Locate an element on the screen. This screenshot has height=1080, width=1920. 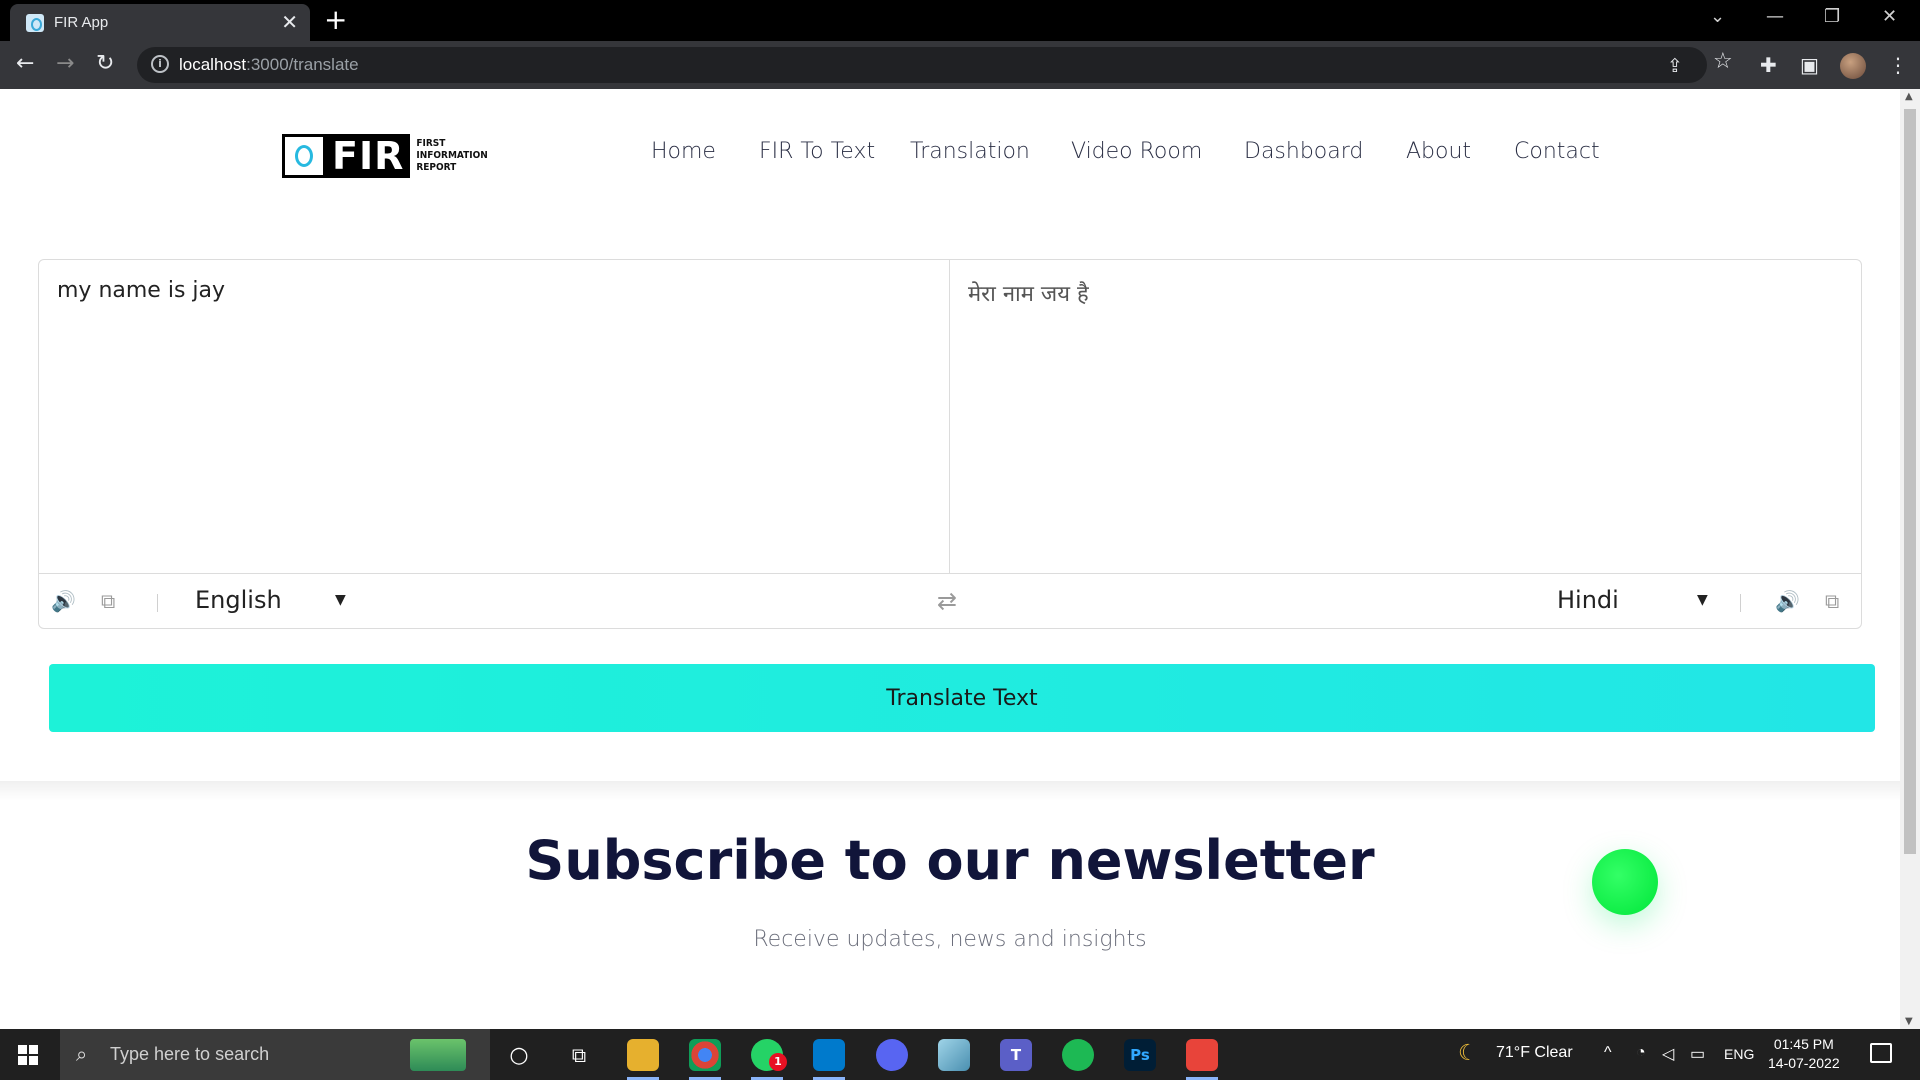
windows-start-icon is located at coordinates (28, 1055).